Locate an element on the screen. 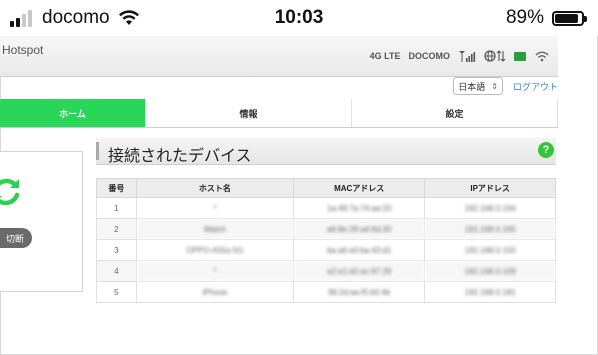 This screenshot has height=355, width=598. row-number: 1 is located at coordinates (116, 208).